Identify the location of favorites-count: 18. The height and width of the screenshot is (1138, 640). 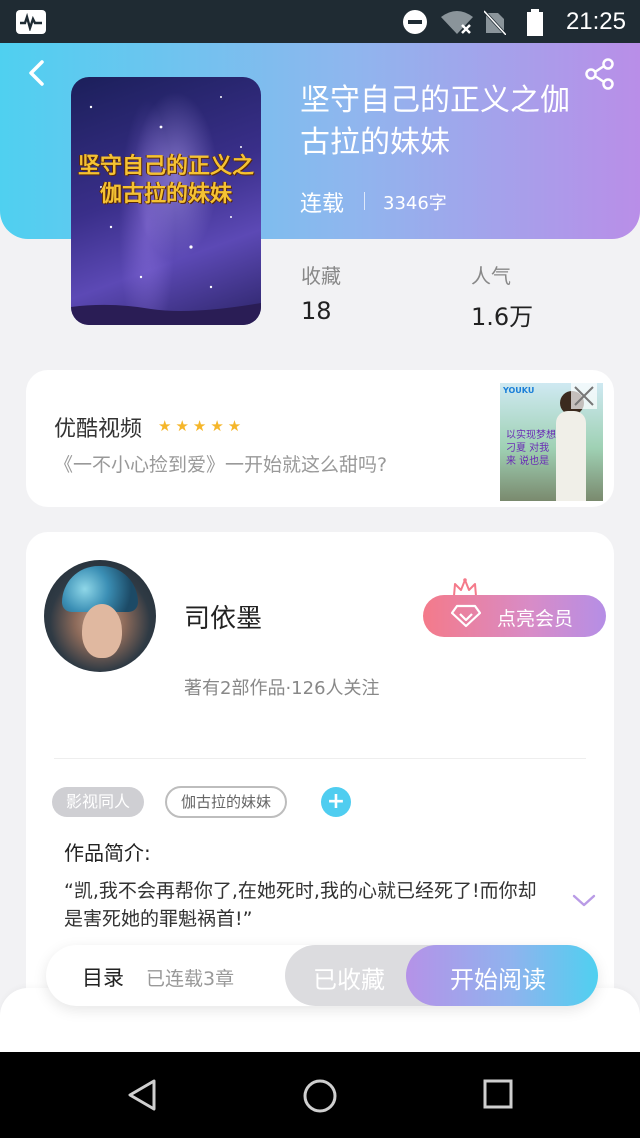
(316, 311).